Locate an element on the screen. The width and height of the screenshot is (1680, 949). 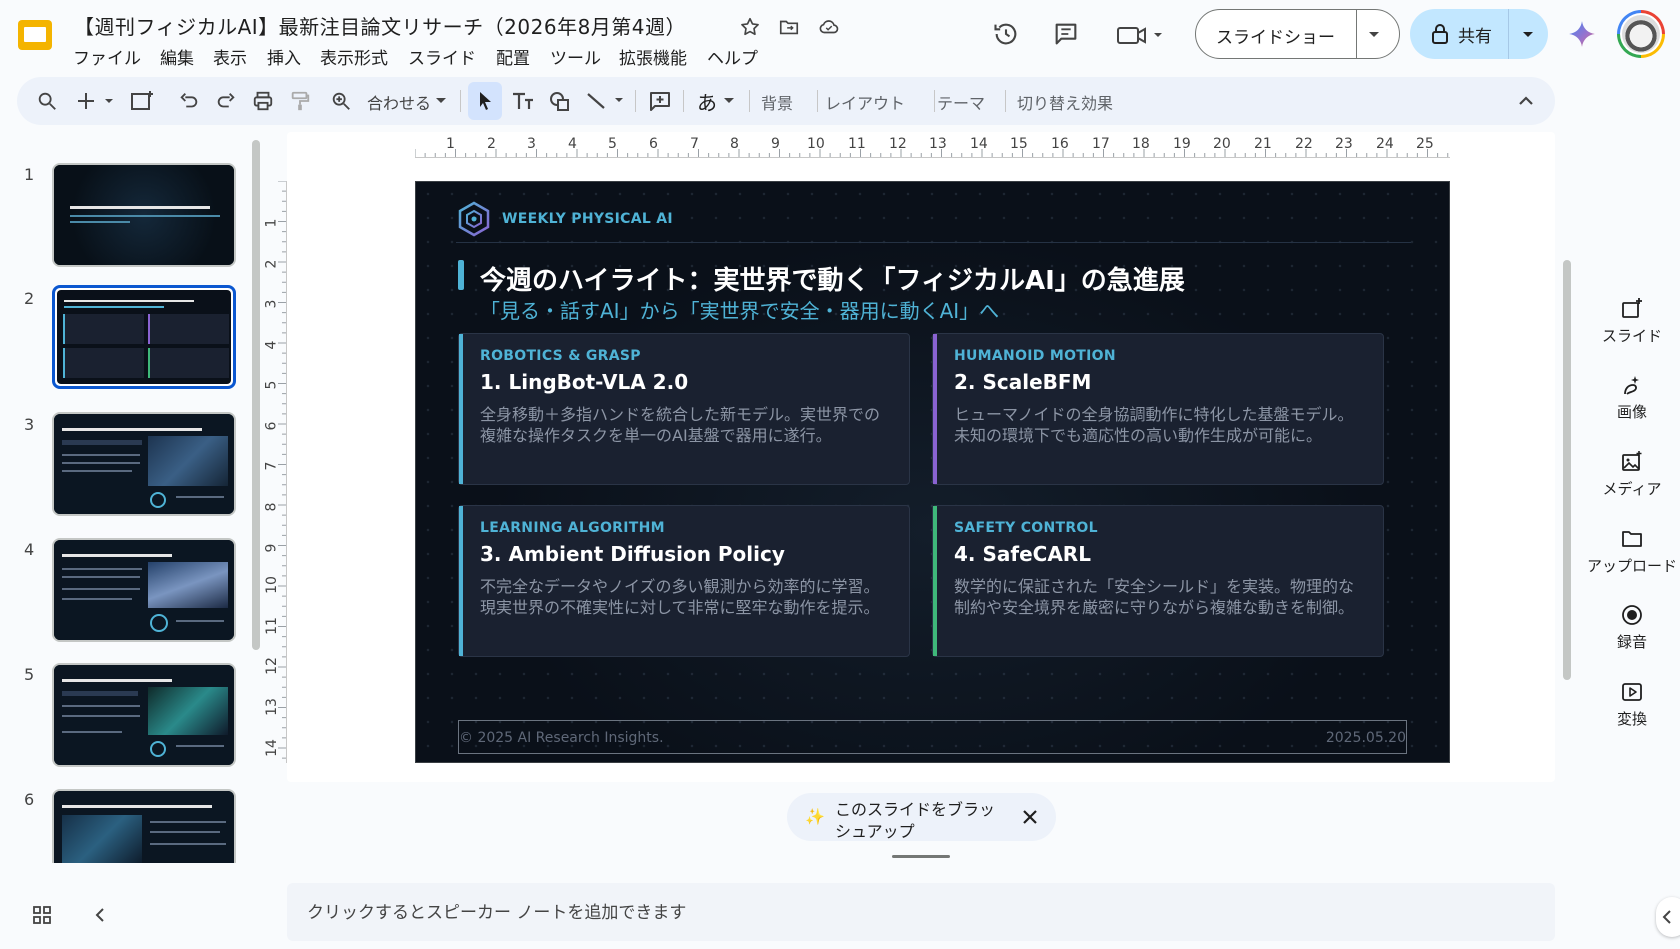
ruler-label: 18 is located at coordinates (1141, 144).